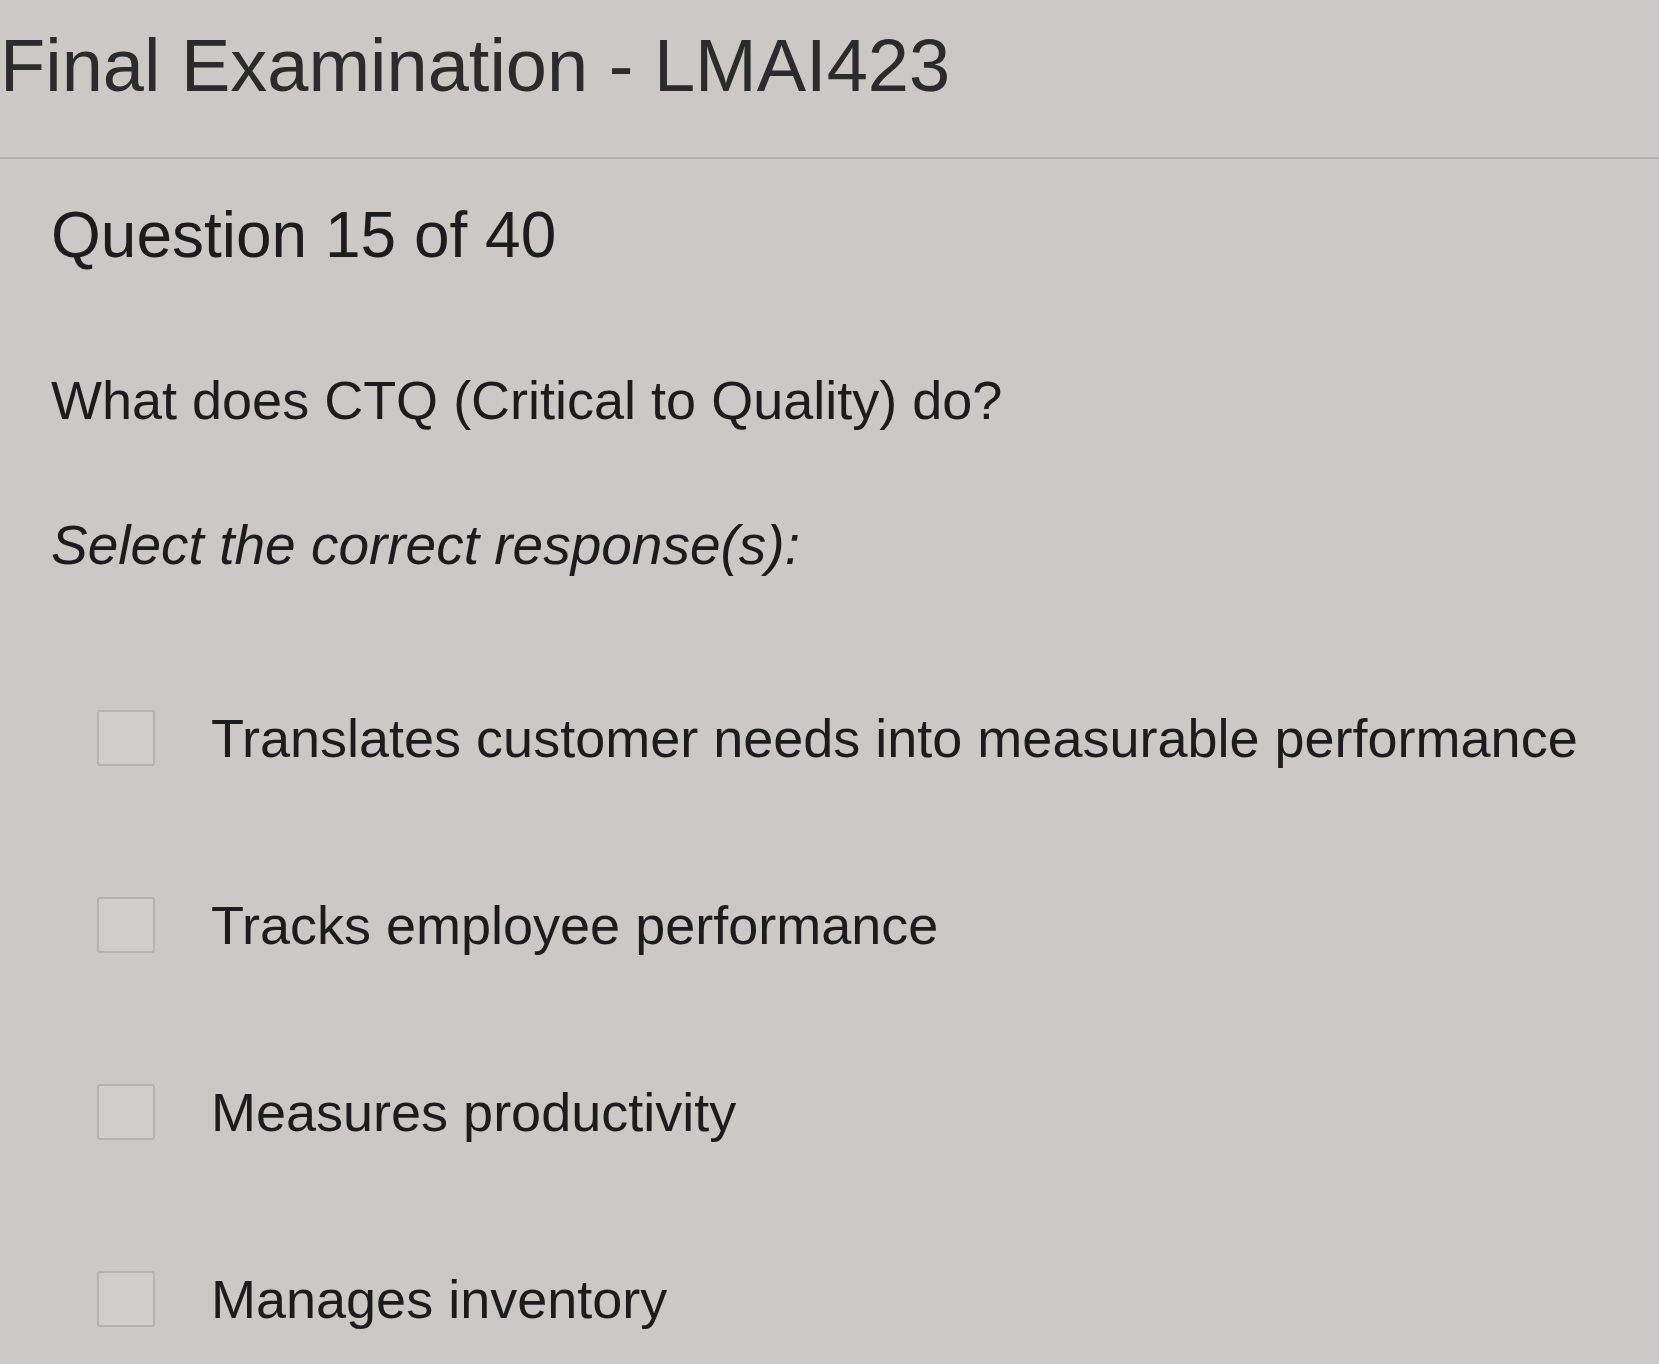 The height and width of the screenshot is (1364, 1659). Describe the element at coordinates (475, 64) in the screenshot. I see `exam-title: Final Examination - LMAI423` at that location.